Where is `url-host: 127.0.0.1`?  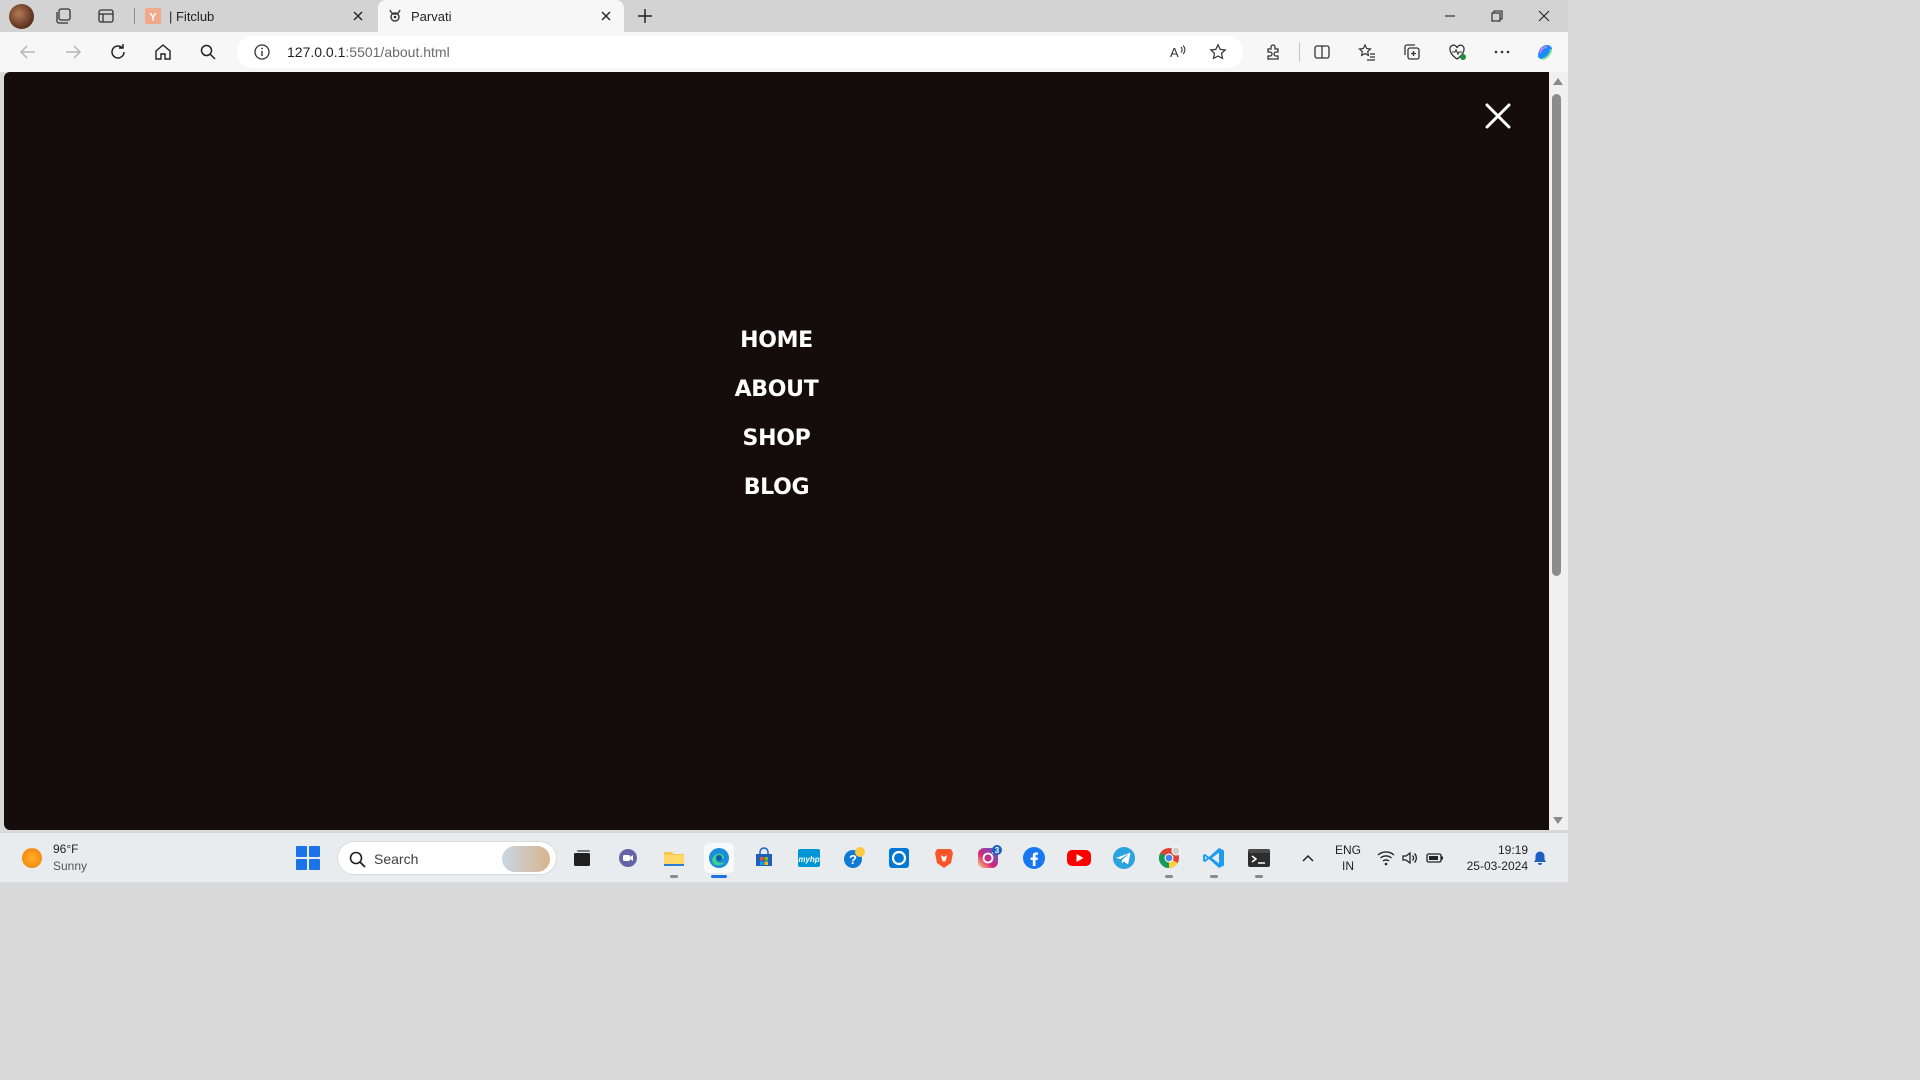 url-host: 127.0.0.1 is located at coordinates (316, 52).